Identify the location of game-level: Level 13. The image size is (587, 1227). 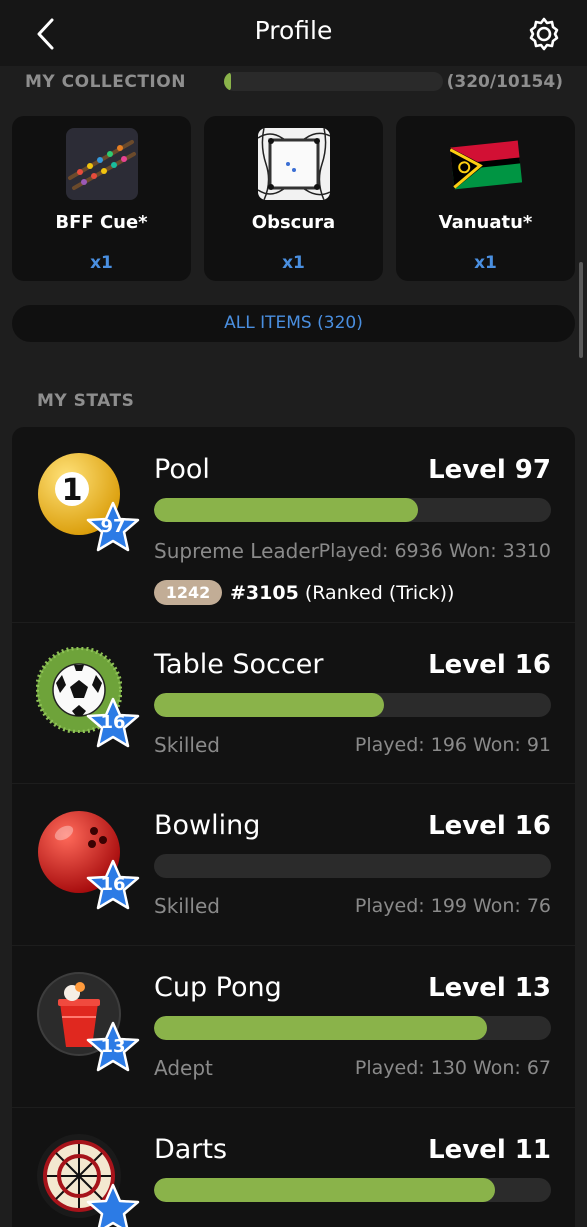
(489, 988).